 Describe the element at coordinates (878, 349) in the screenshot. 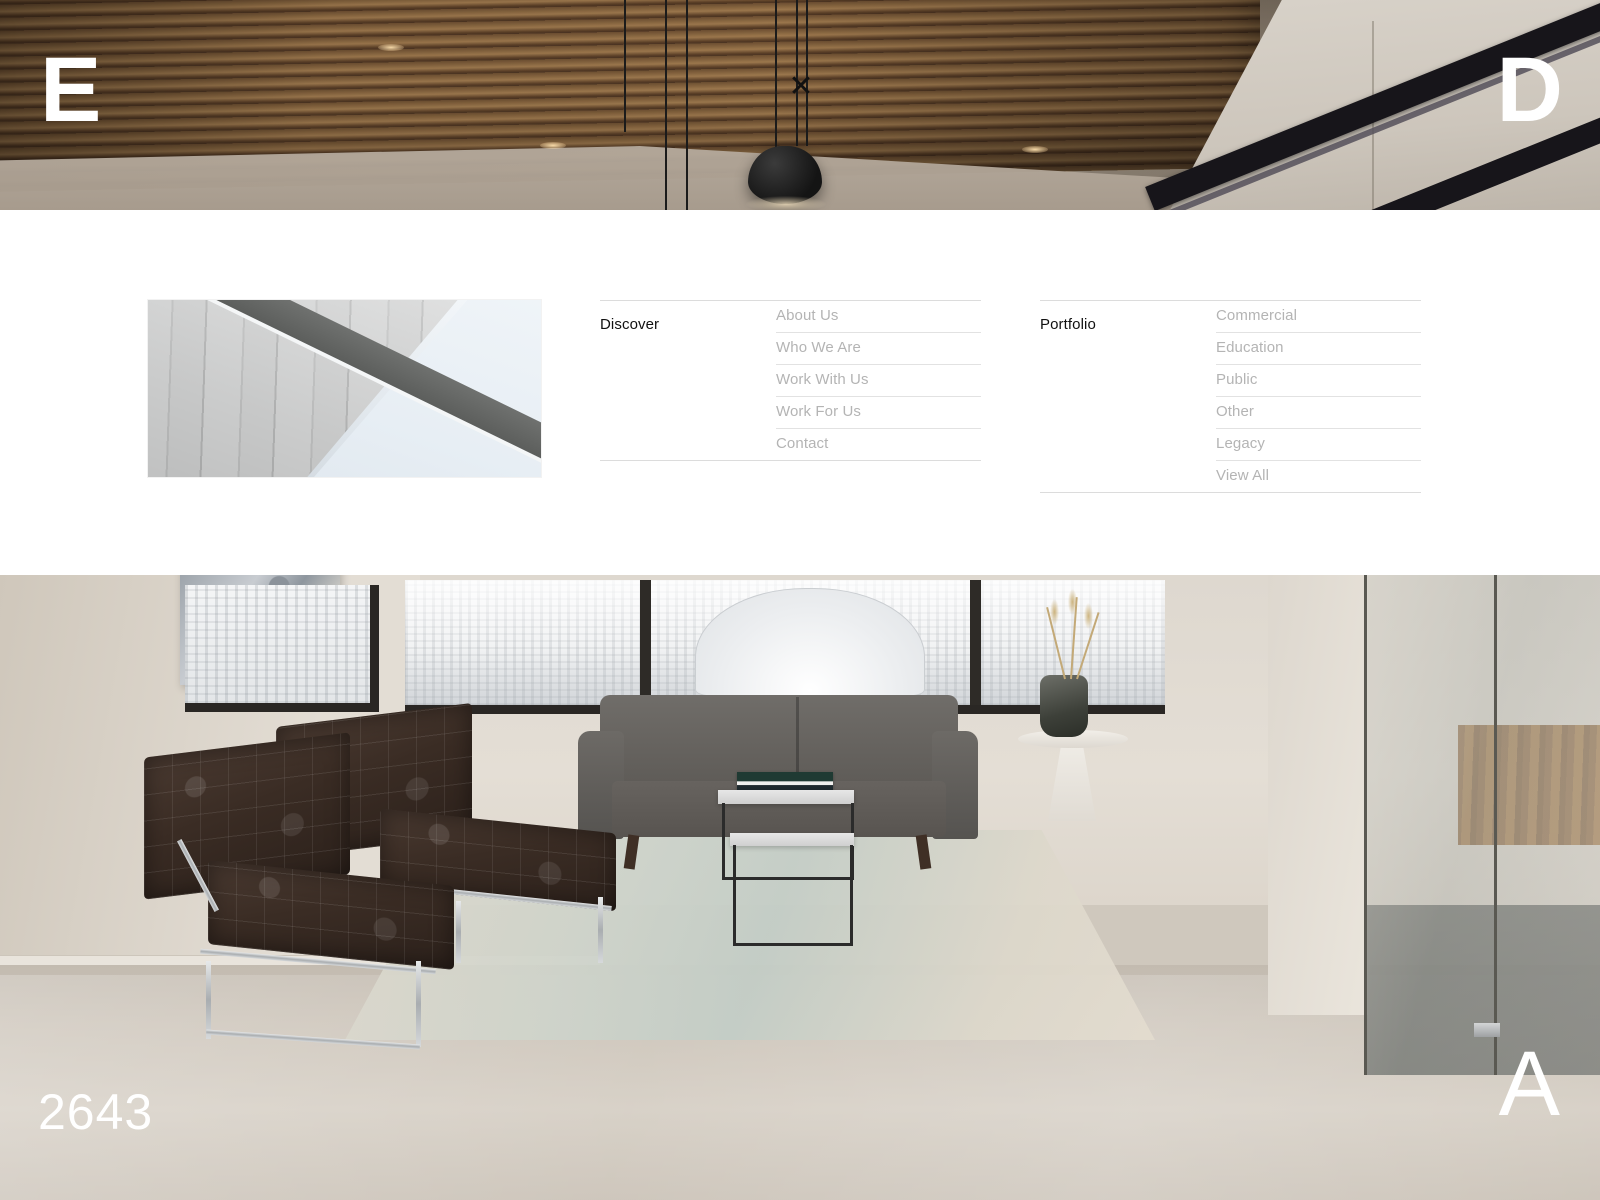

I see `nav-link-who-we-are: Who We Are` at that location.